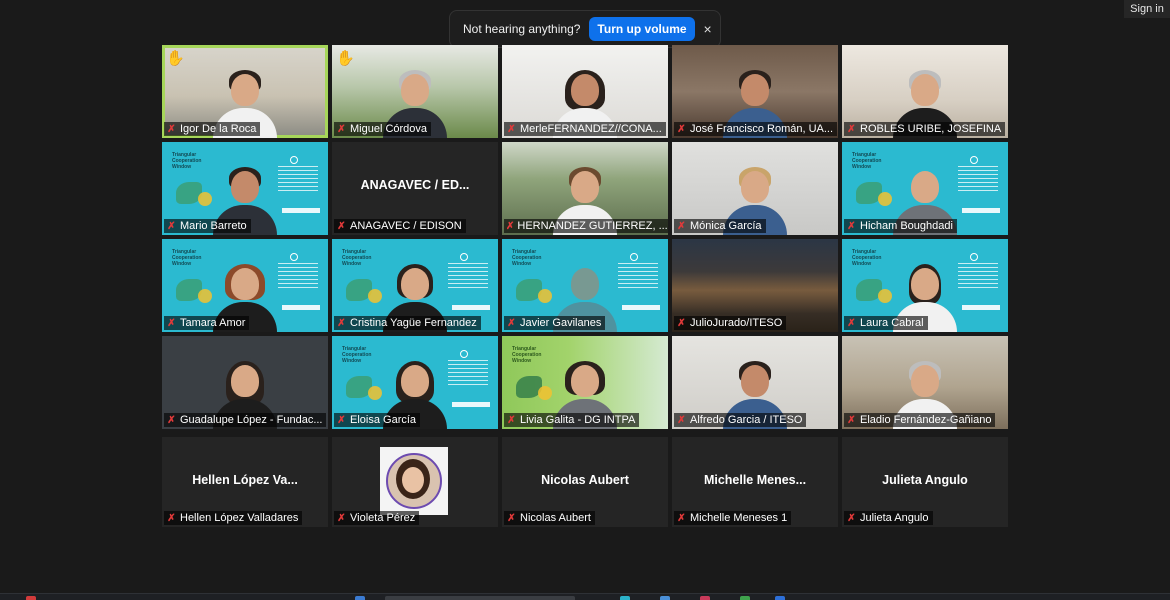 Image resolution: width=1170 pixels, height=600 pixels. What do you see at coordinates (383, 129) in the screenshot?
I see `participant-name-label: ✗ Miguel Córdova` at bounding box center [383, 129].